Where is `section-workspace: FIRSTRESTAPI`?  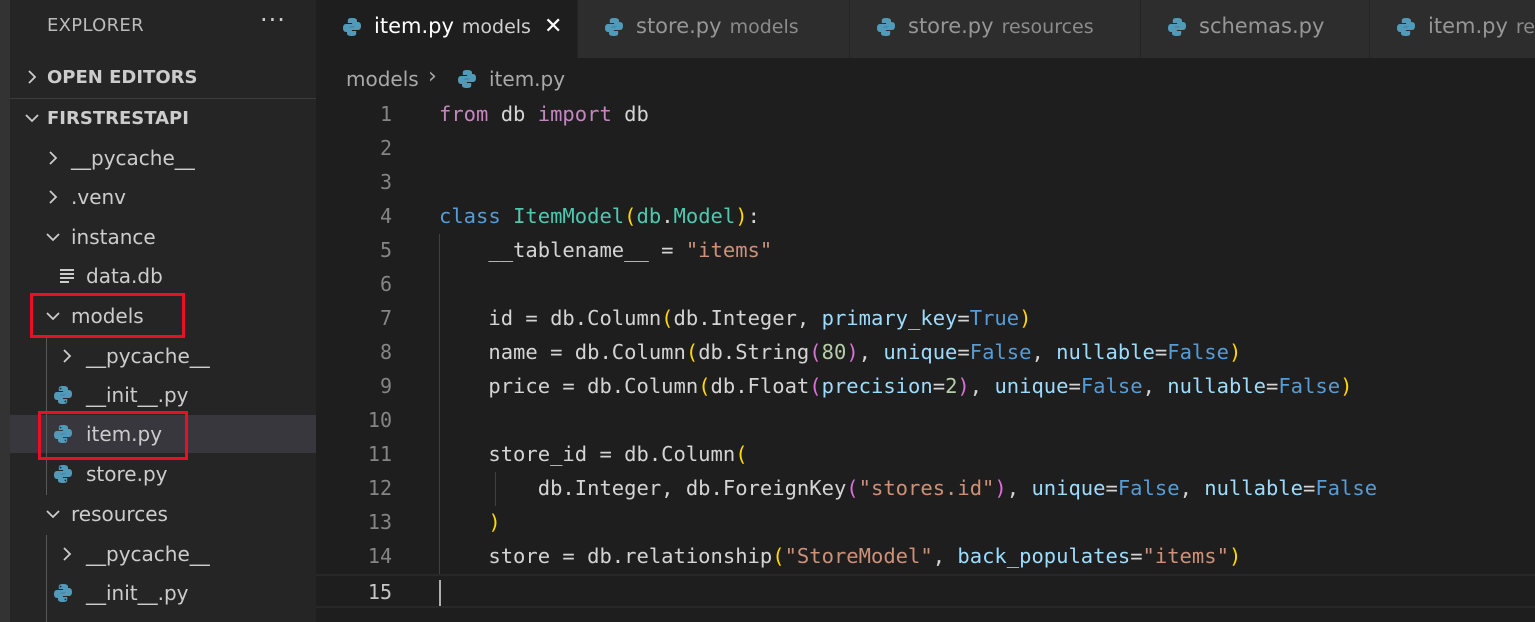 section-workspace: FIRSTRESTAPI is located at coordinates (163, 118).